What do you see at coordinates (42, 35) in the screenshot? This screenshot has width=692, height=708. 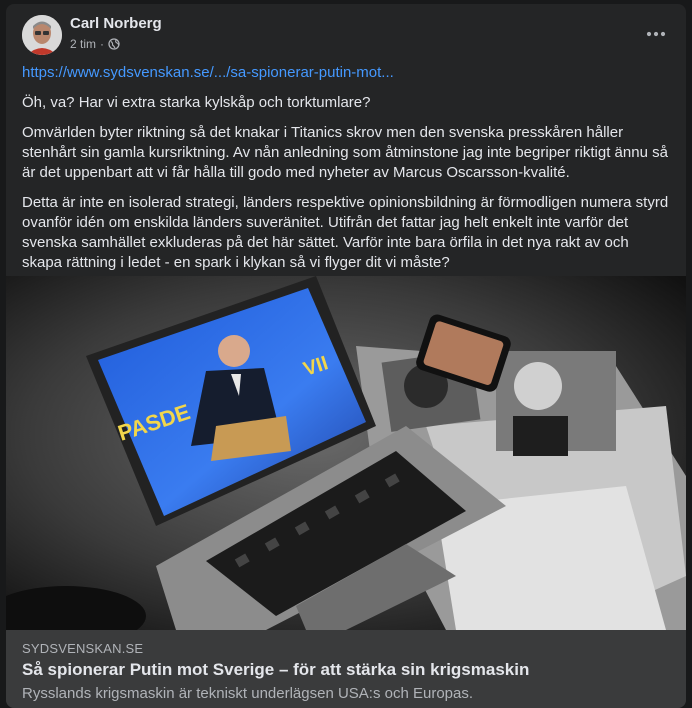 I see `avatar` at bounding box center [42, 35].